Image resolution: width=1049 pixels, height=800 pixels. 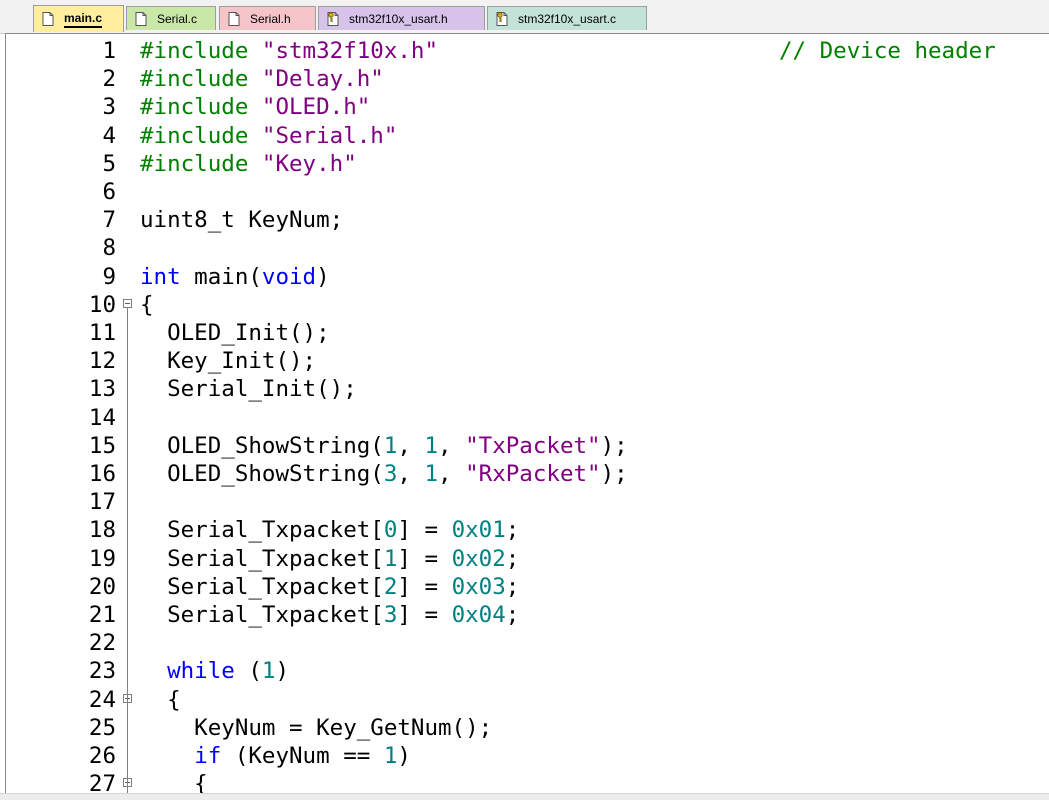 I want to click on code-line: 22, so click(x=527, y=643).